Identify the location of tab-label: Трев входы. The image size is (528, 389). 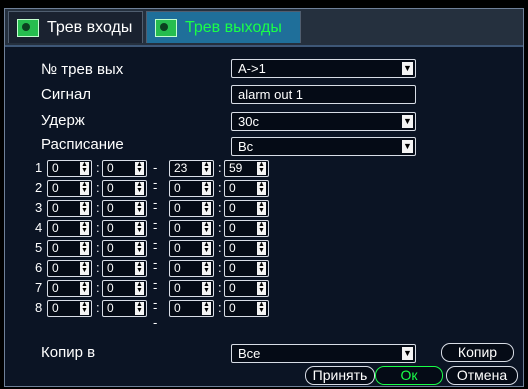
(90, 27).